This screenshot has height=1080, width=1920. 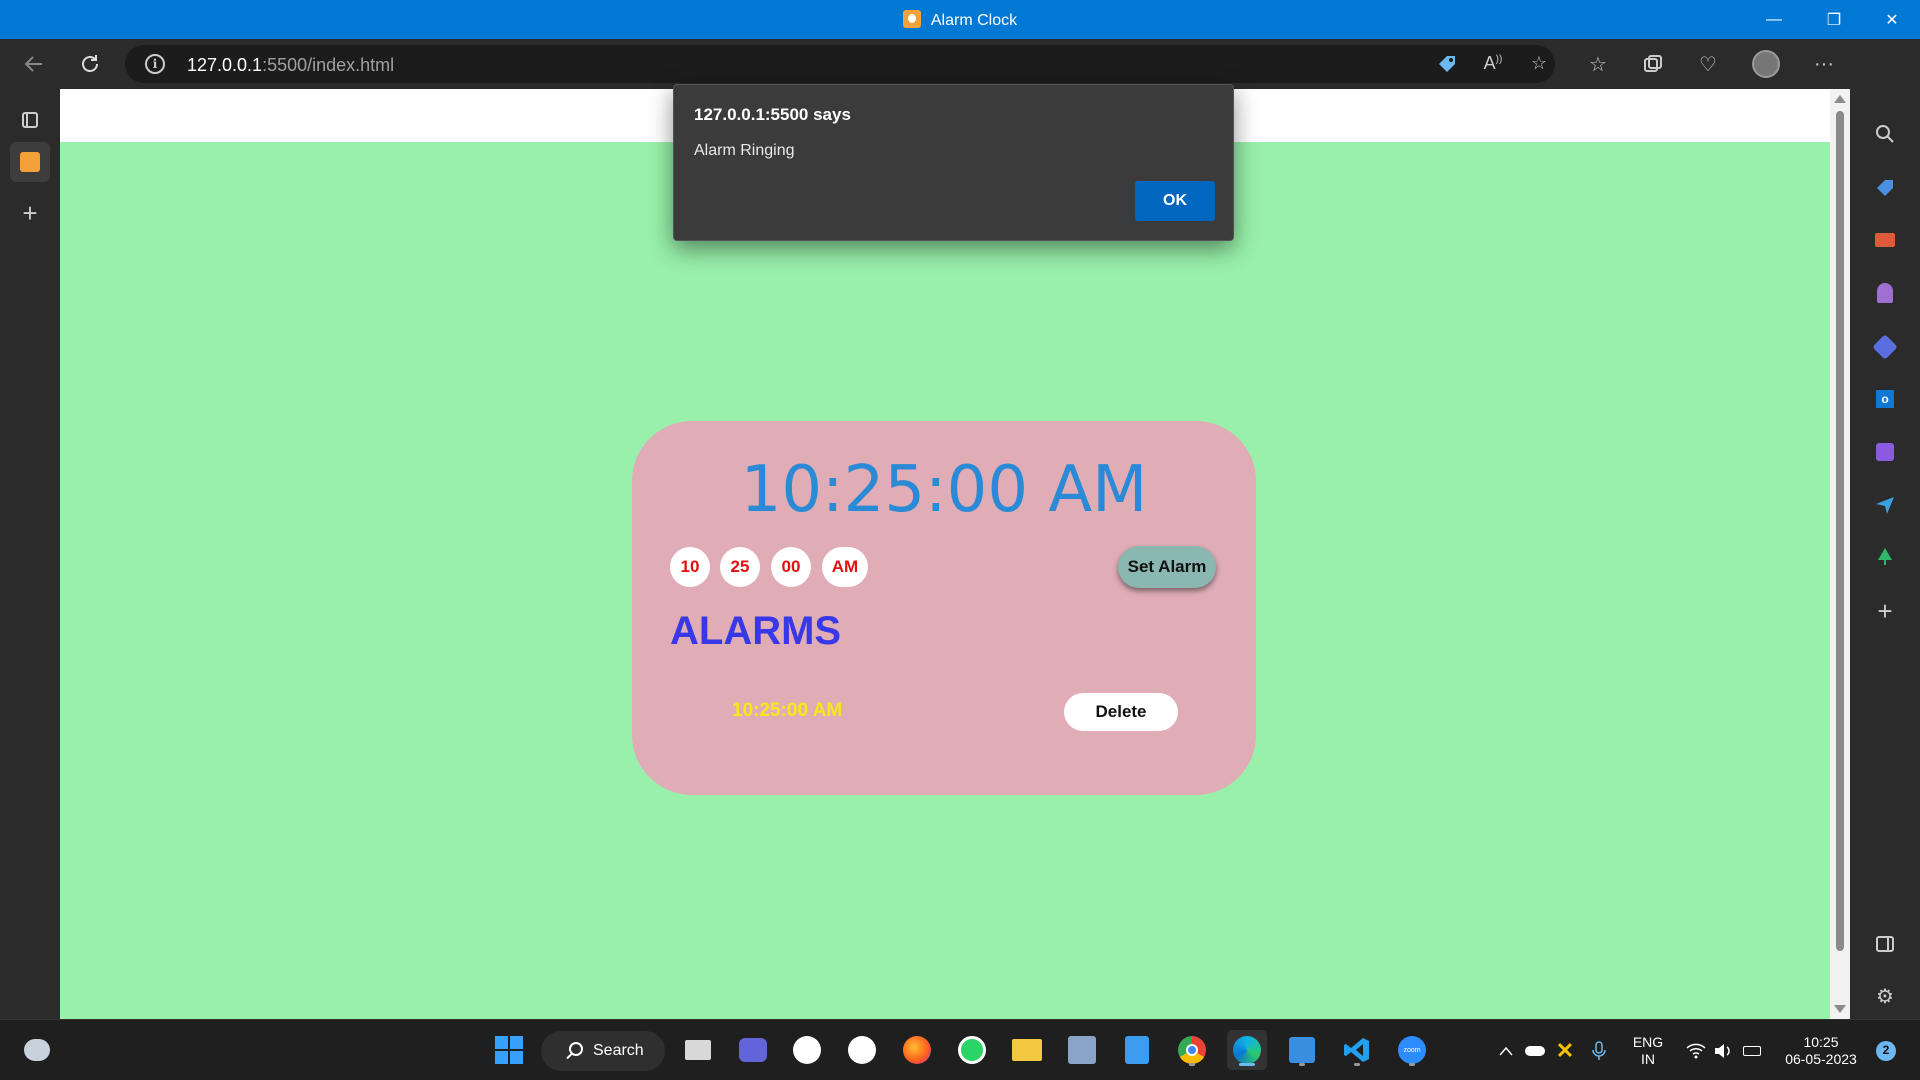 What do you see at coordinates (1247, 1050) in the screenshot?
I see `edge-browser-icon` at bounding box center [1247, 1050].